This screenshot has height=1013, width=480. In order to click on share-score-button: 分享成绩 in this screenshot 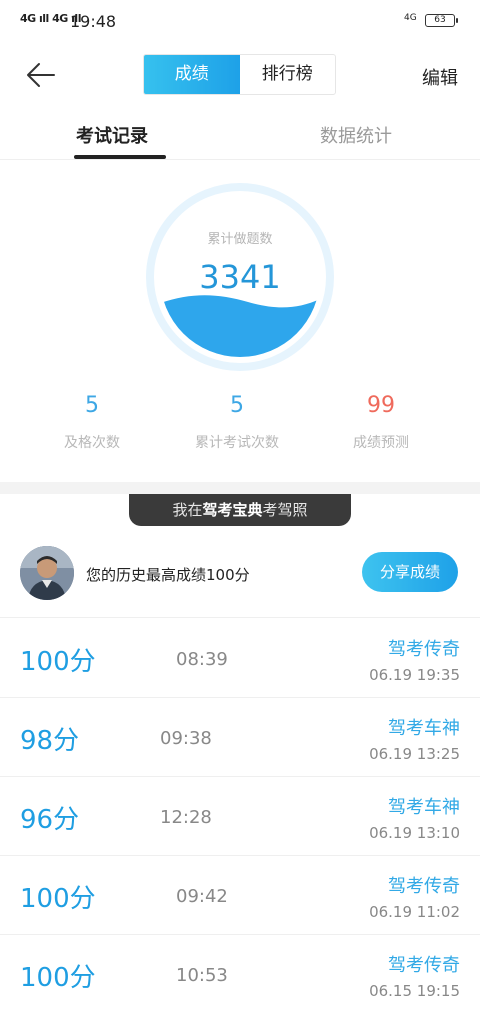, I will do `click(410, 572)`.